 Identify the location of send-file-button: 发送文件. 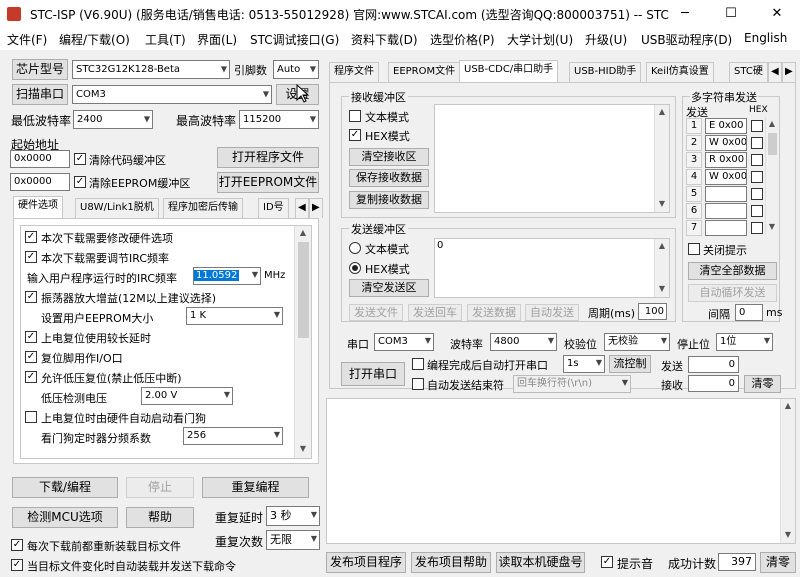
(376, 312).